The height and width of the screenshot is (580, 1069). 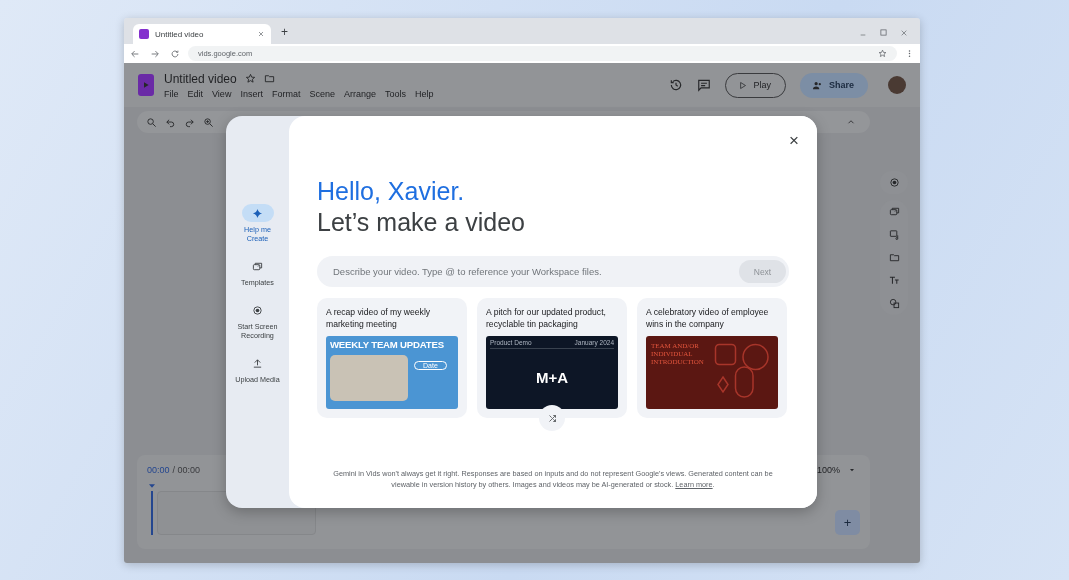 What do you see at coordinates (222, 93) in the screenshot?
I see `menu-item: View` at bounding box center [222, 93].